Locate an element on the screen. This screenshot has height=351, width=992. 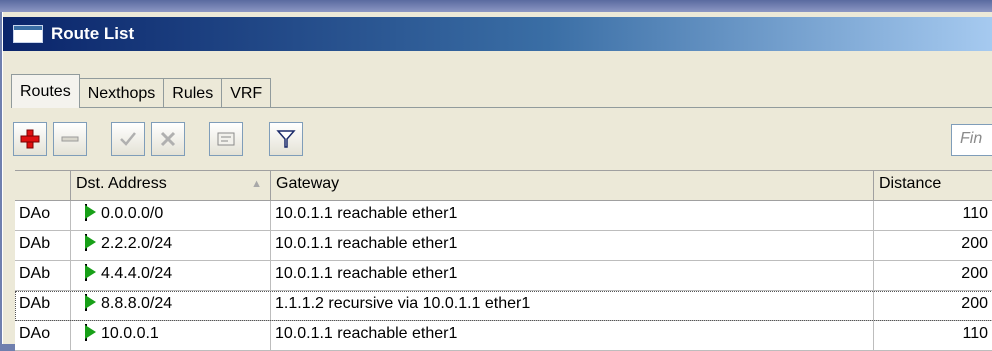
route-dst-cell: 4.4.4.0/24 is located at coordinates (171, 275).